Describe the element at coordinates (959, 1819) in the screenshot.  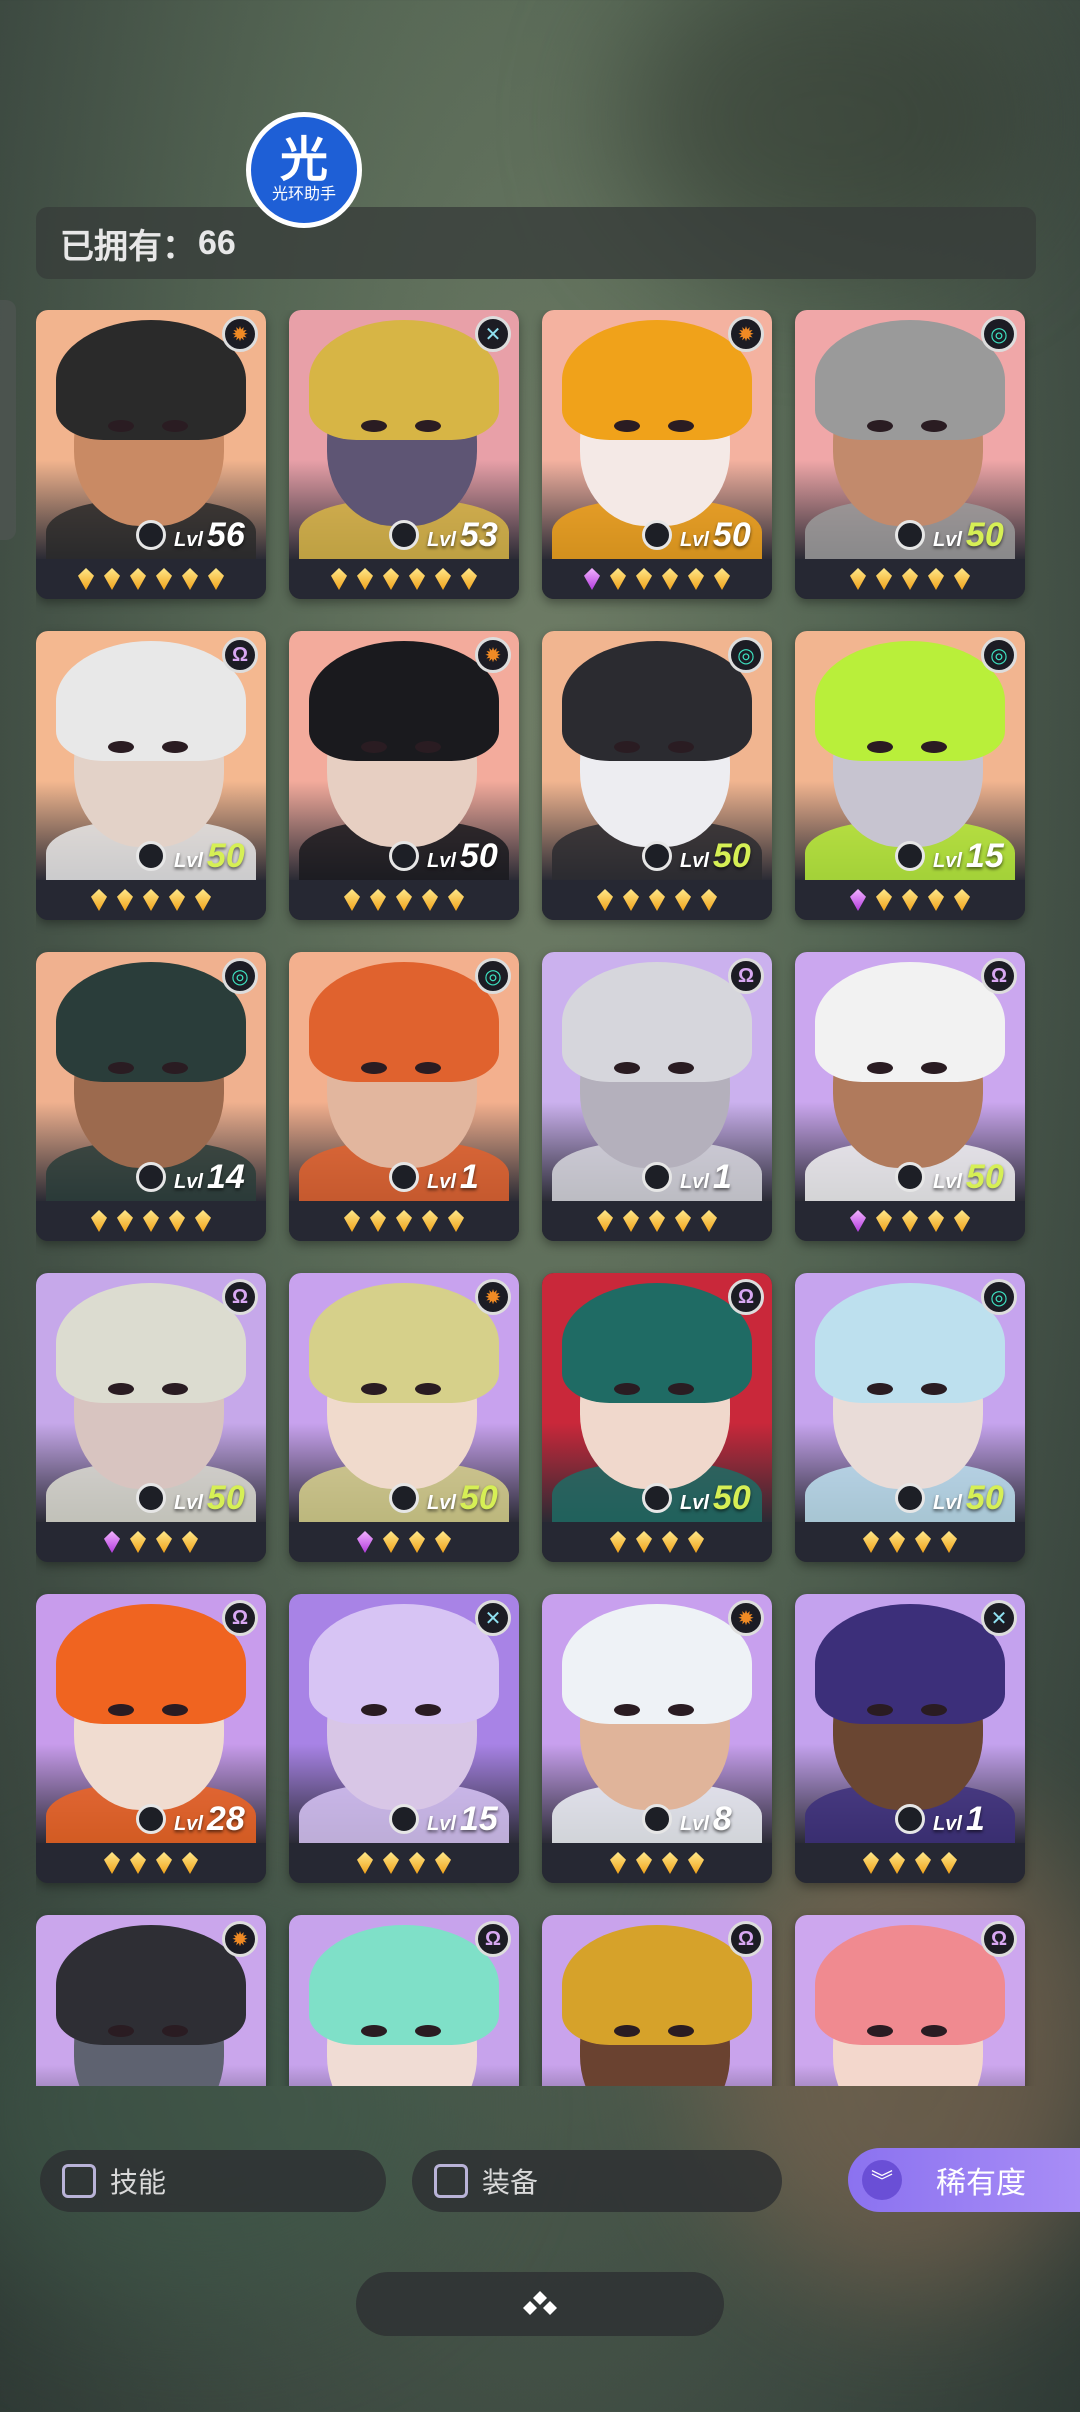
I see `hero-level: Lvl 1` at that location.